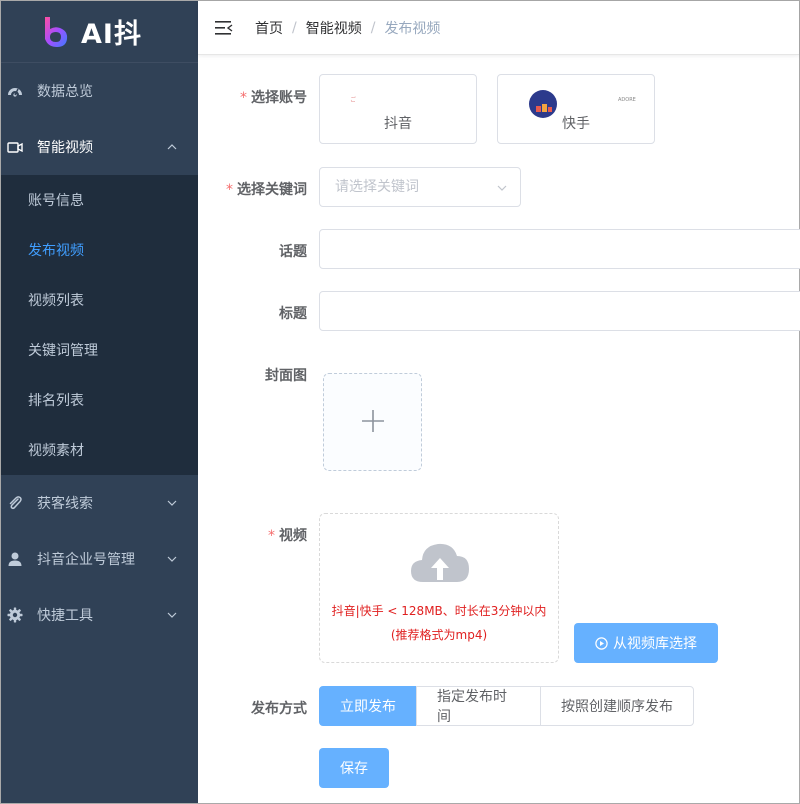  I want to click on video-camera-icon, so click(15, 147).